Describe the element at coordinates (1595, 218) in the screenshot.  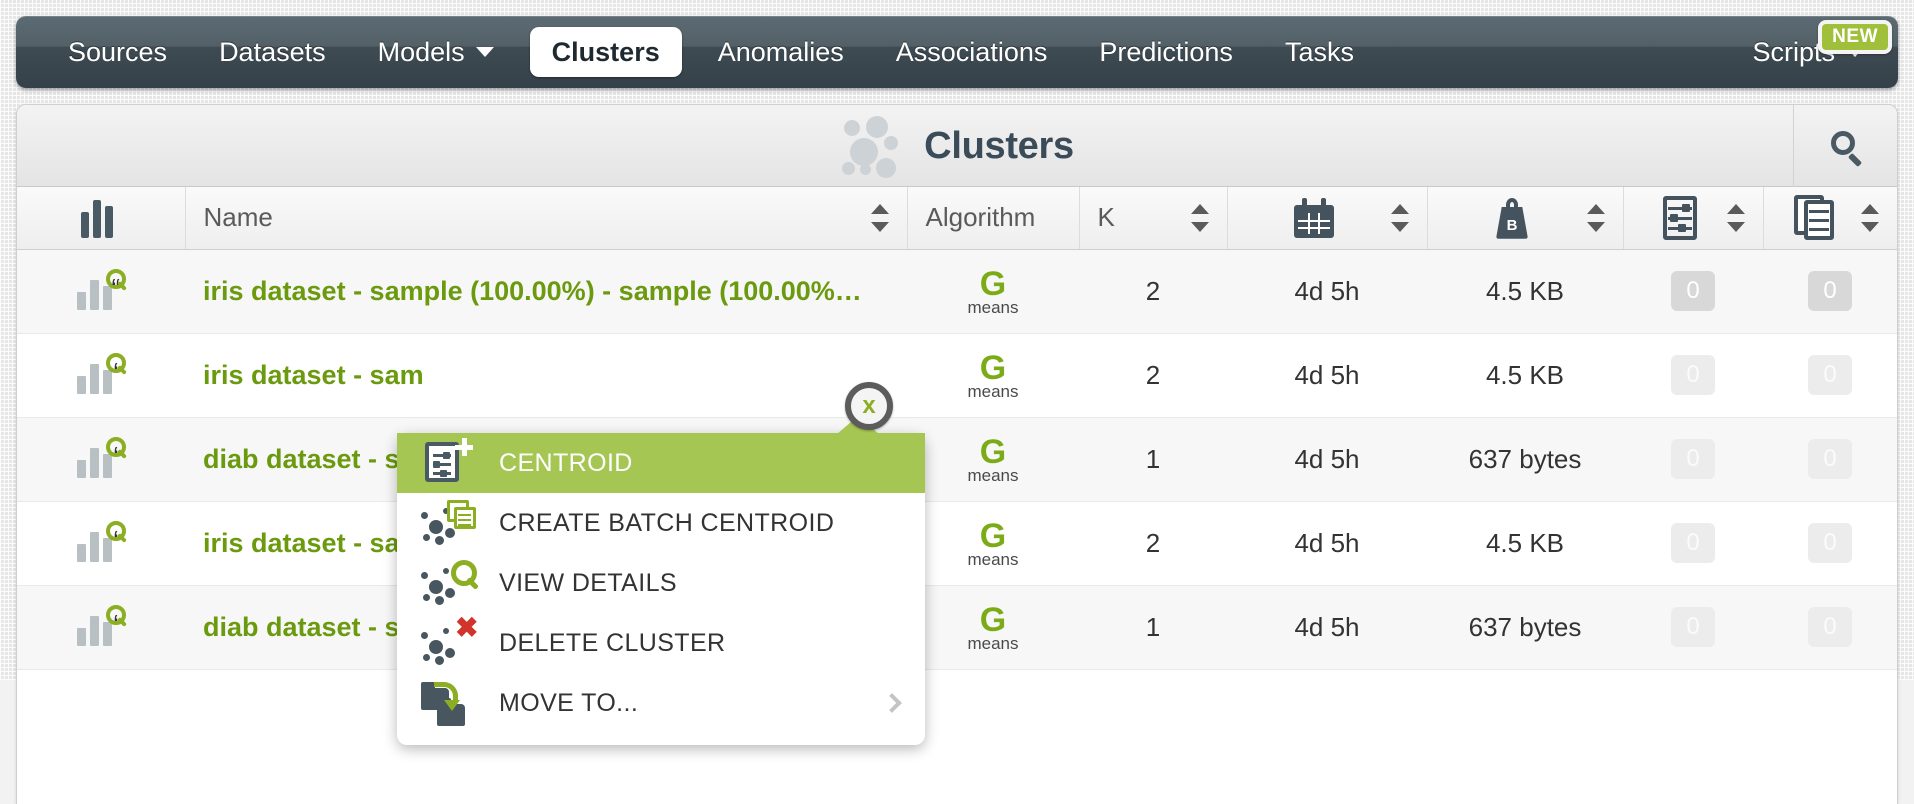
I see `sort-toggle-size` at that location.